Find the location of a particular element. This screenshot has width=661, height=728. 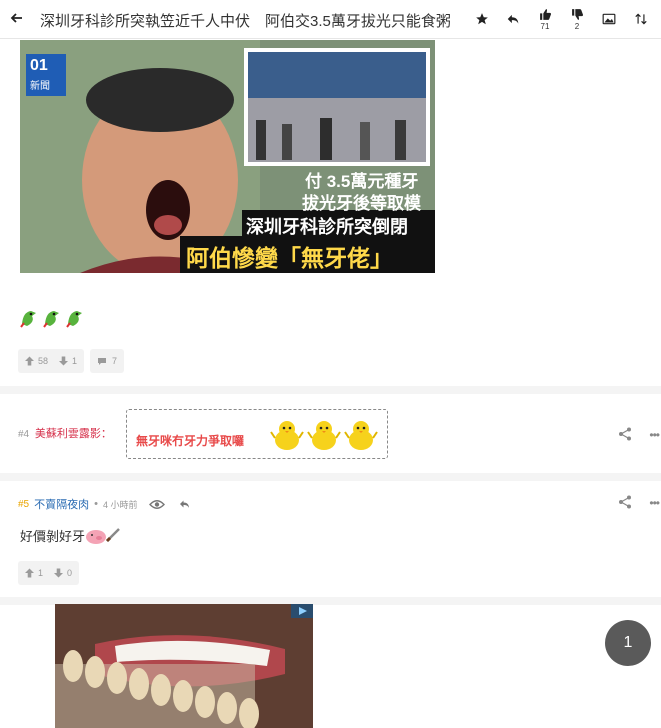

reply-divider is located at coordinates (330, 477).